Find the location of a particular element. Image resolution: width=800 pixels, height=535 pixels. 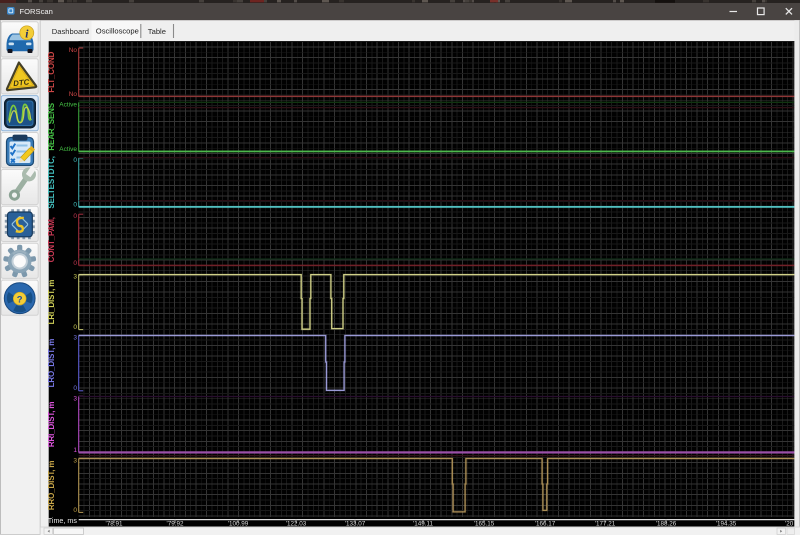

svg-text: CONT_PAM, is located at coordinates (51, 239).